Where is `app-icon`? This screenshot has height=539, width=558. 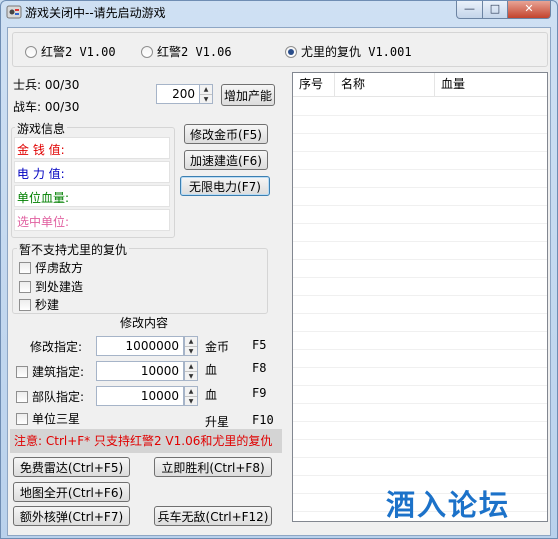
app-icon is located at coordinates (14, 12).